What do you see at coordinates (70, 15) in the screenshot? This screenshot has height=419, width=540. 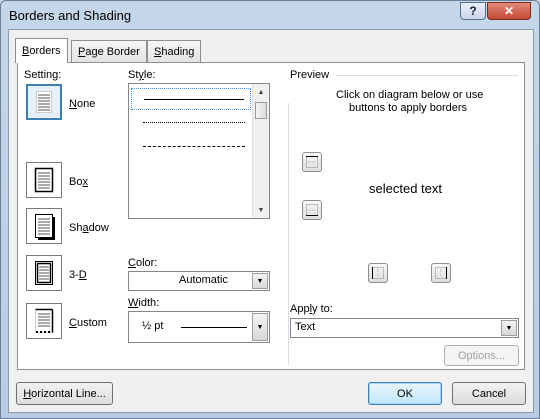 I see `window-title: Borders and Shading` at bounding box center [70, 15].